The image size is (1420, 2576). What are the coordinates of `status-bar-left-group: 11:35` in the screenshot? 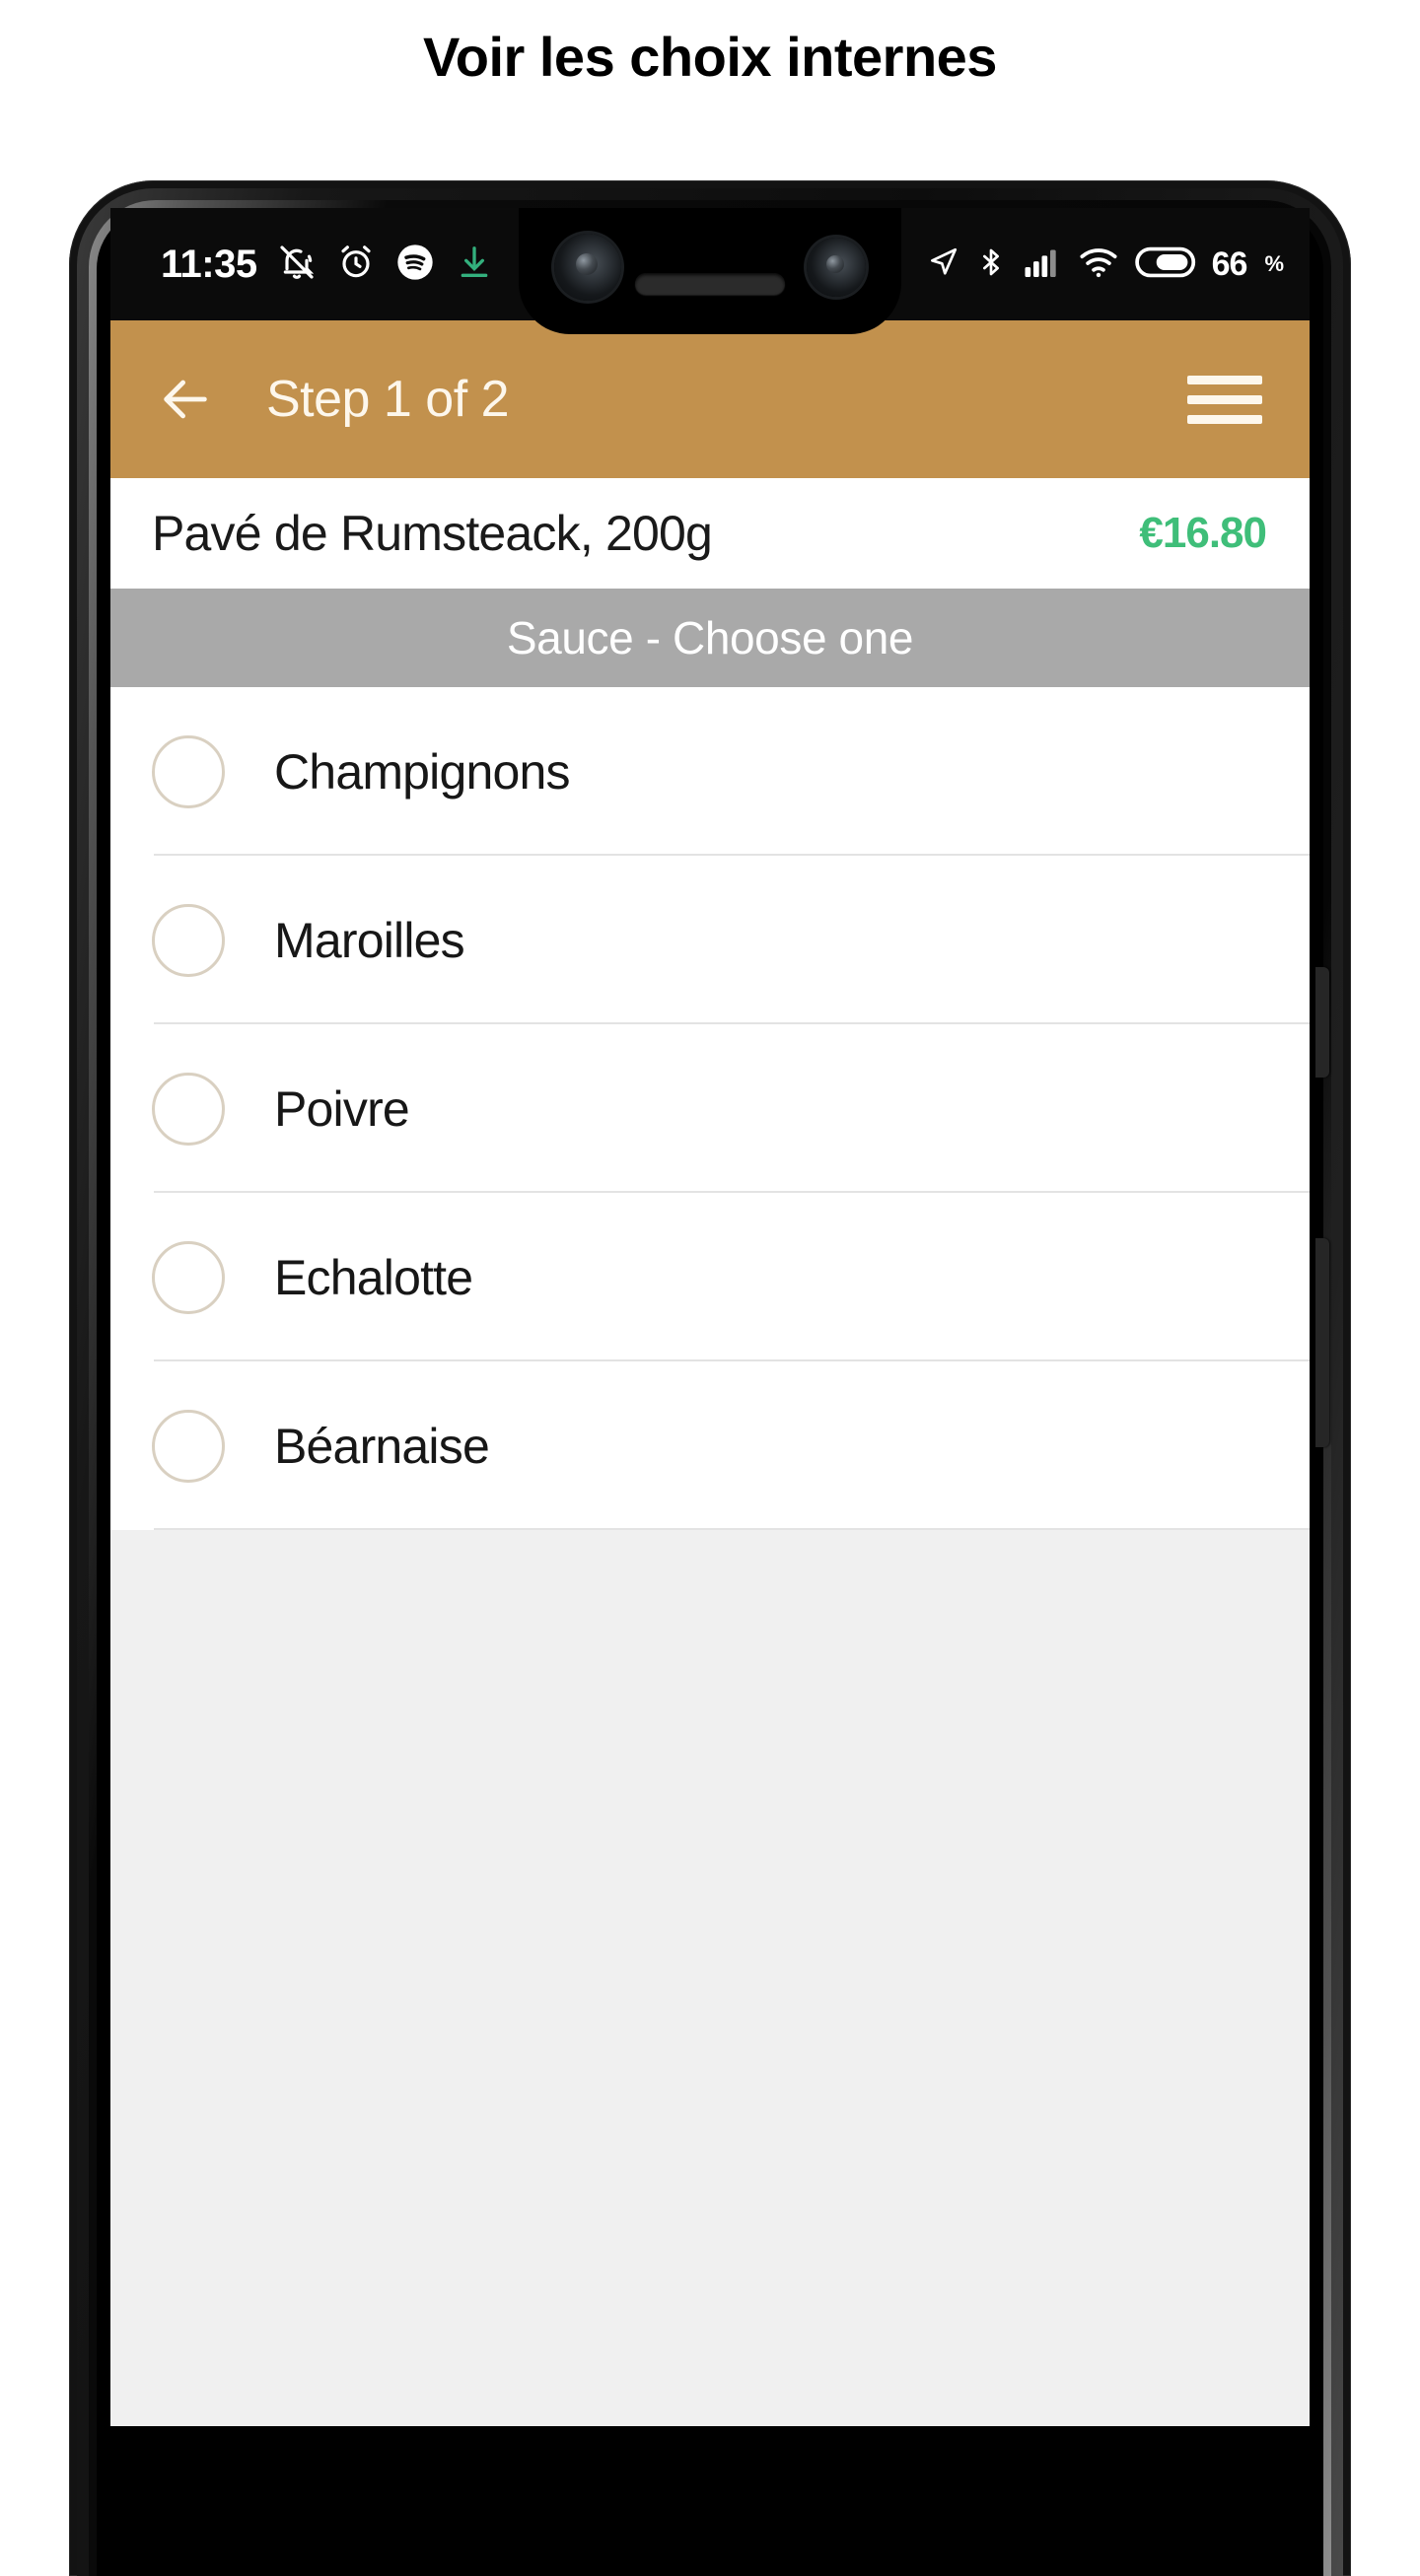 It's located at (328, 265).